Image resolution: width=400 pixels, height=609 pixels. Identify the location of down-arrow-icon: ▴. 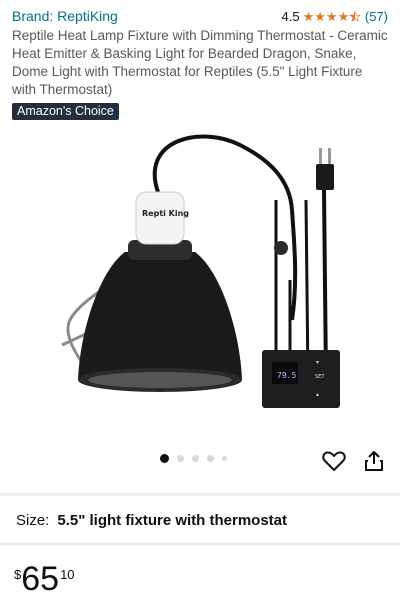
(317, 395).